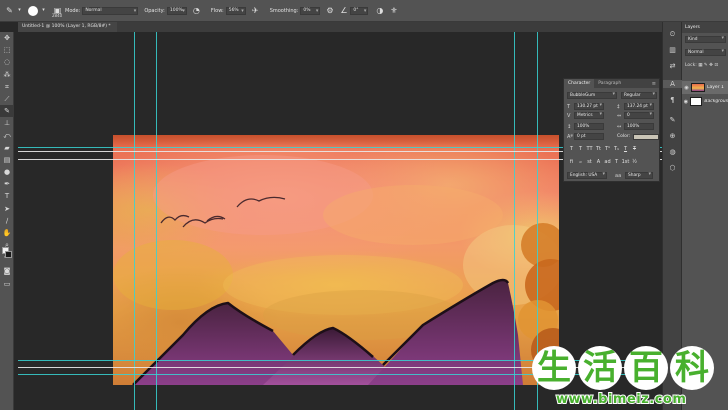 The image size is (728, 410). Describe the element at coordinates (672, 168) in the screenshot. I see `3d-icon: ⬡` at that location.